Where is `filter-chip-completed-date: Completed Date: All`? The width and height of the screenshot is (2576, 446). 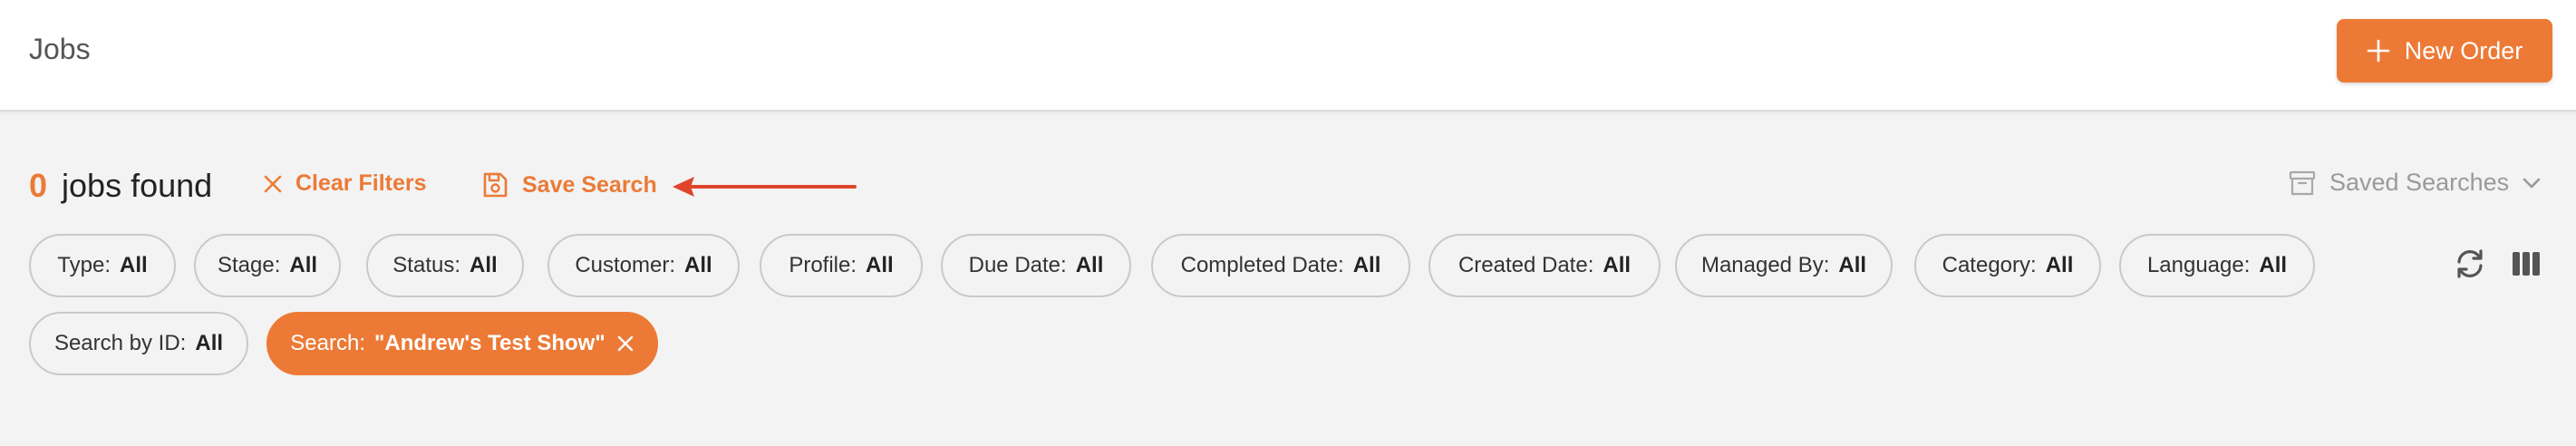 filter-chip-completed-date: Completed Date: All is located at coordinates (1280, 265).